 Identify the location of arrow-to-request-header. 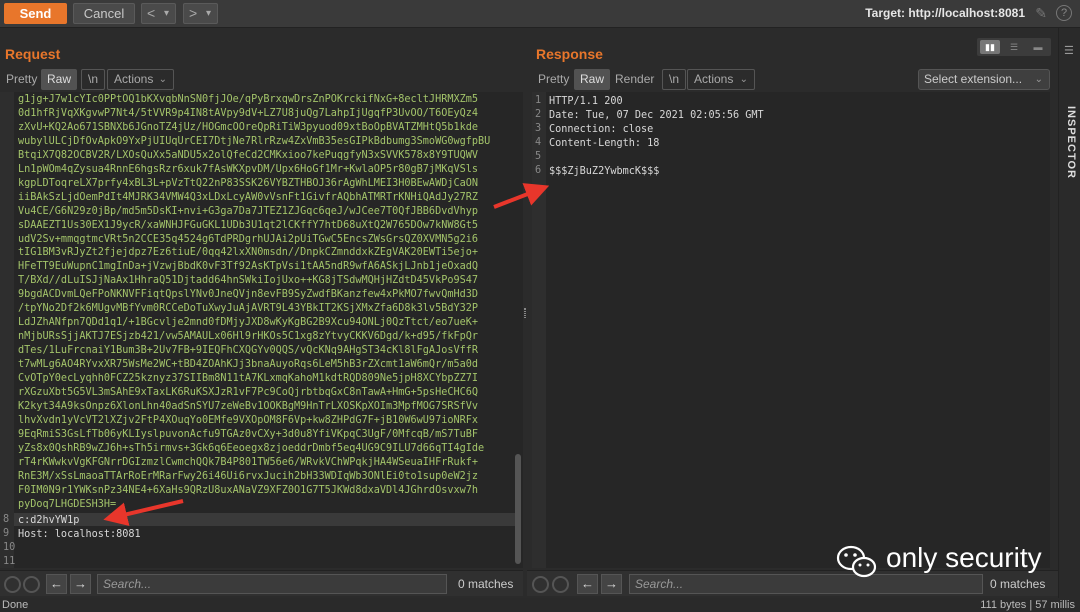
(143, 512).